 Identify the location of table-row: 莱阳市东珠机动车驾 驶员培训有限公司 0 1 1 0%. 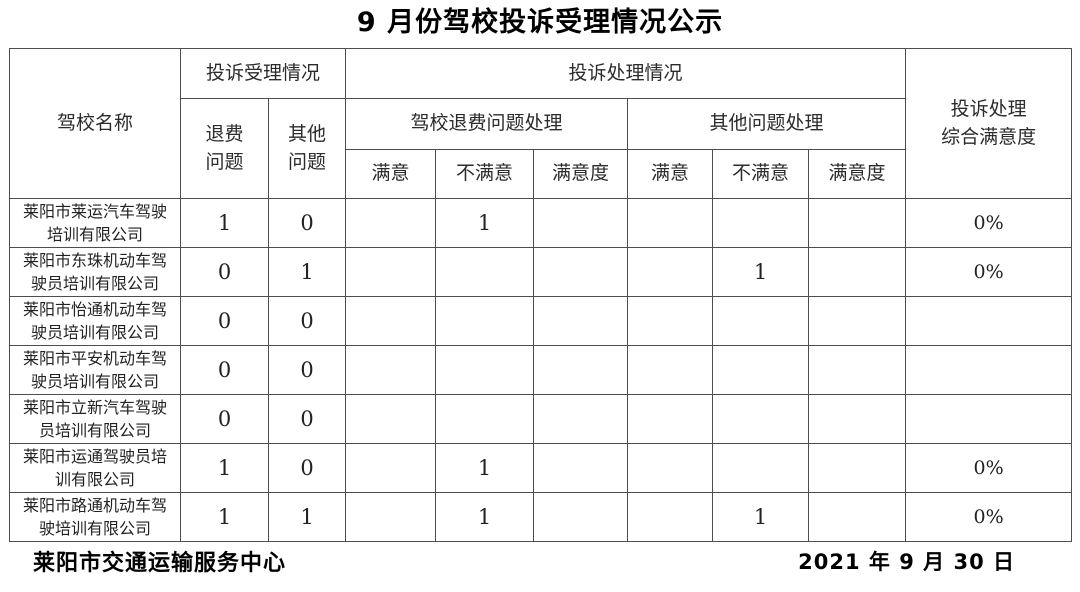
(541, 272).